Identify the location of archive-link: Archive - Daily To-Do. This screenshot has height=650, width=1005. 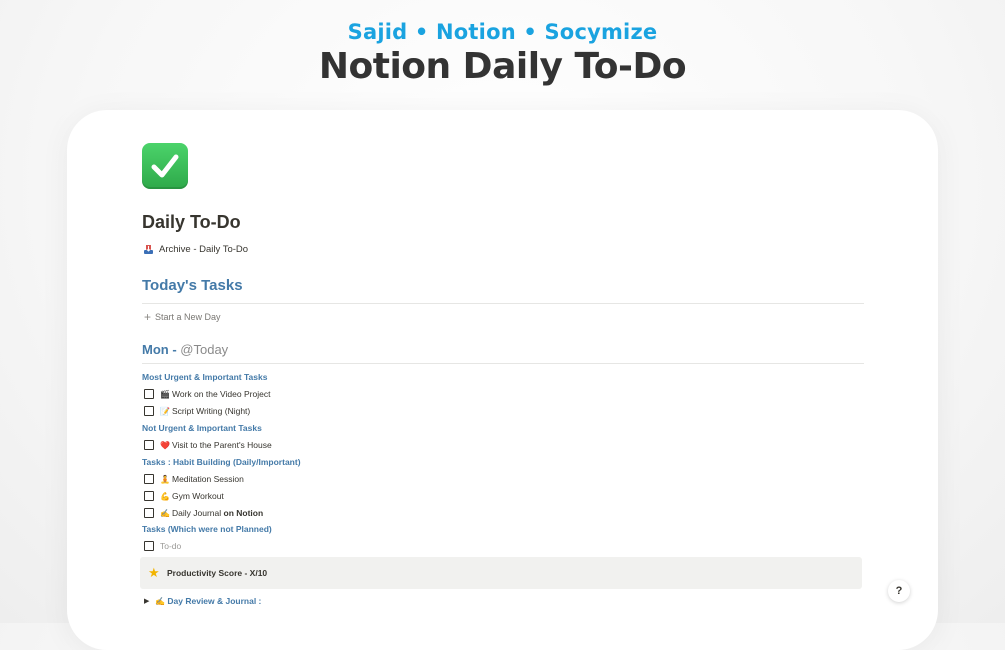
(196, 249).